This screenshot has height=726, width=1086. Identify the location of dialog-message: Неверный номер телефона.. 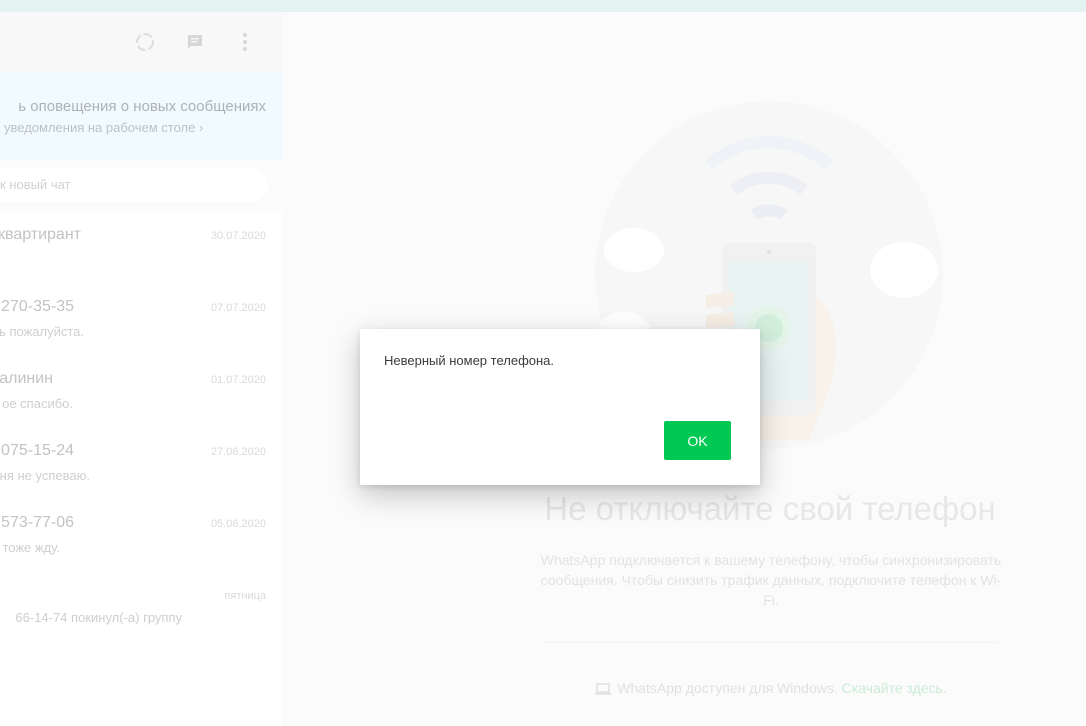
(469, 360).